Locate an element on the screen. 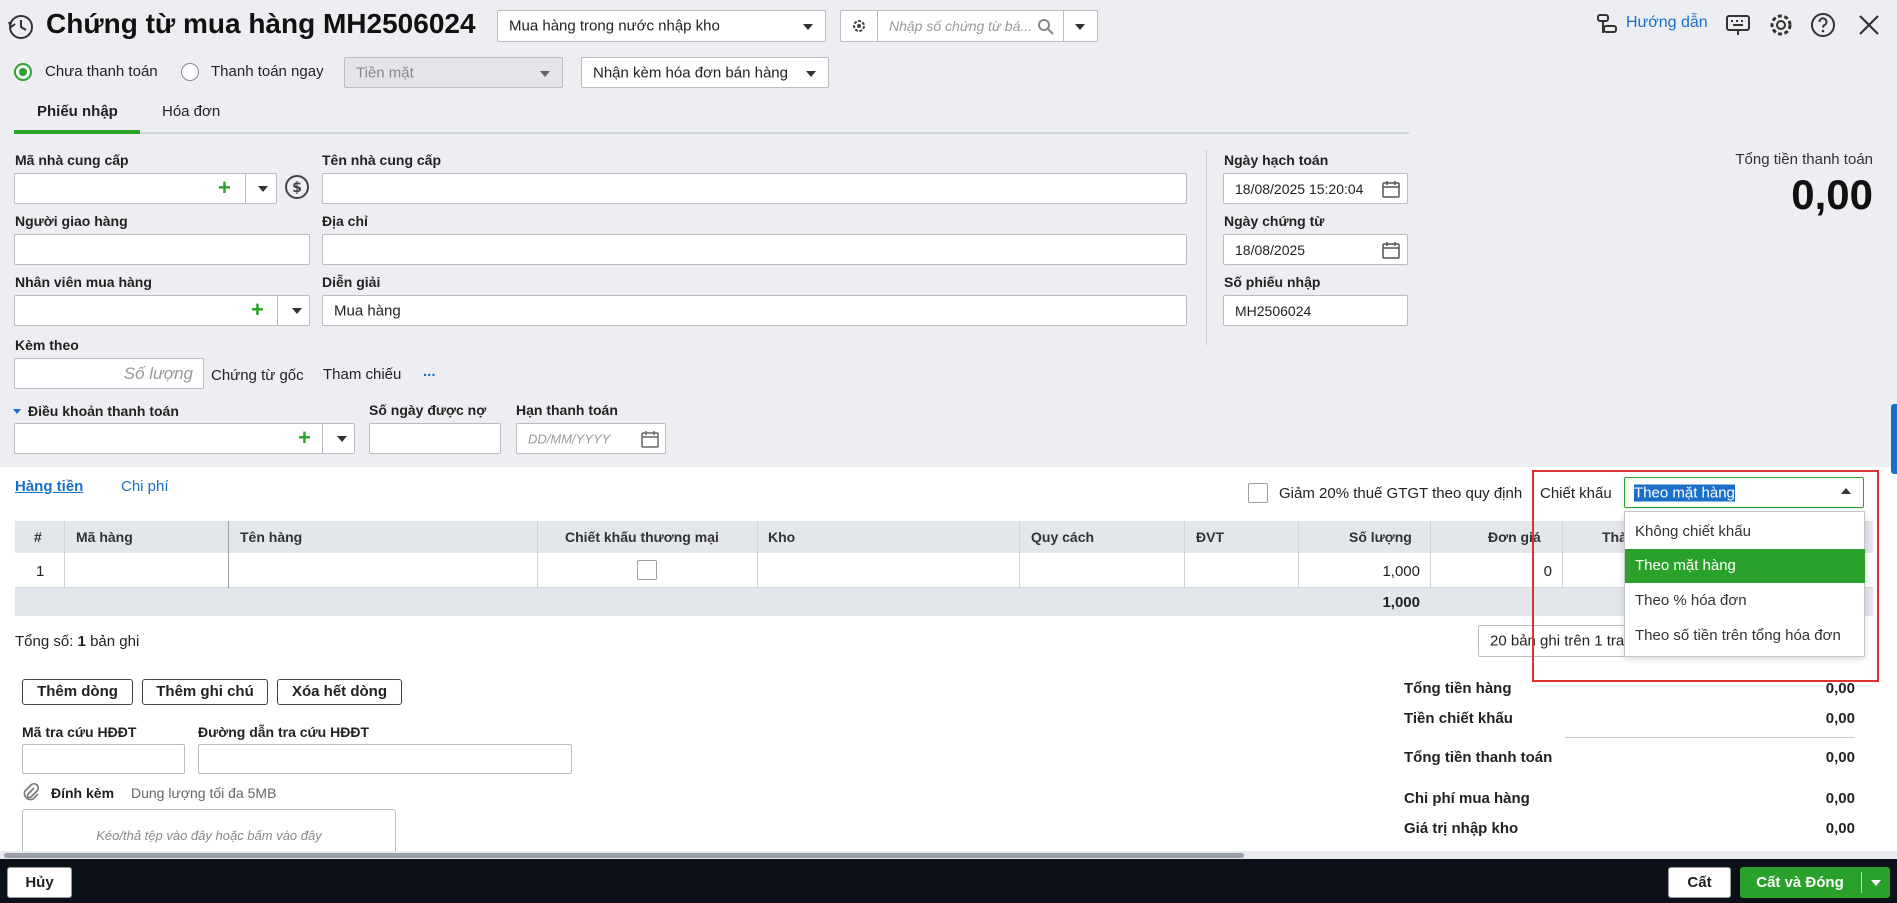 This screenshot has height=903, width=1897. keyboard-icon is located at coordinates (1738, 25).